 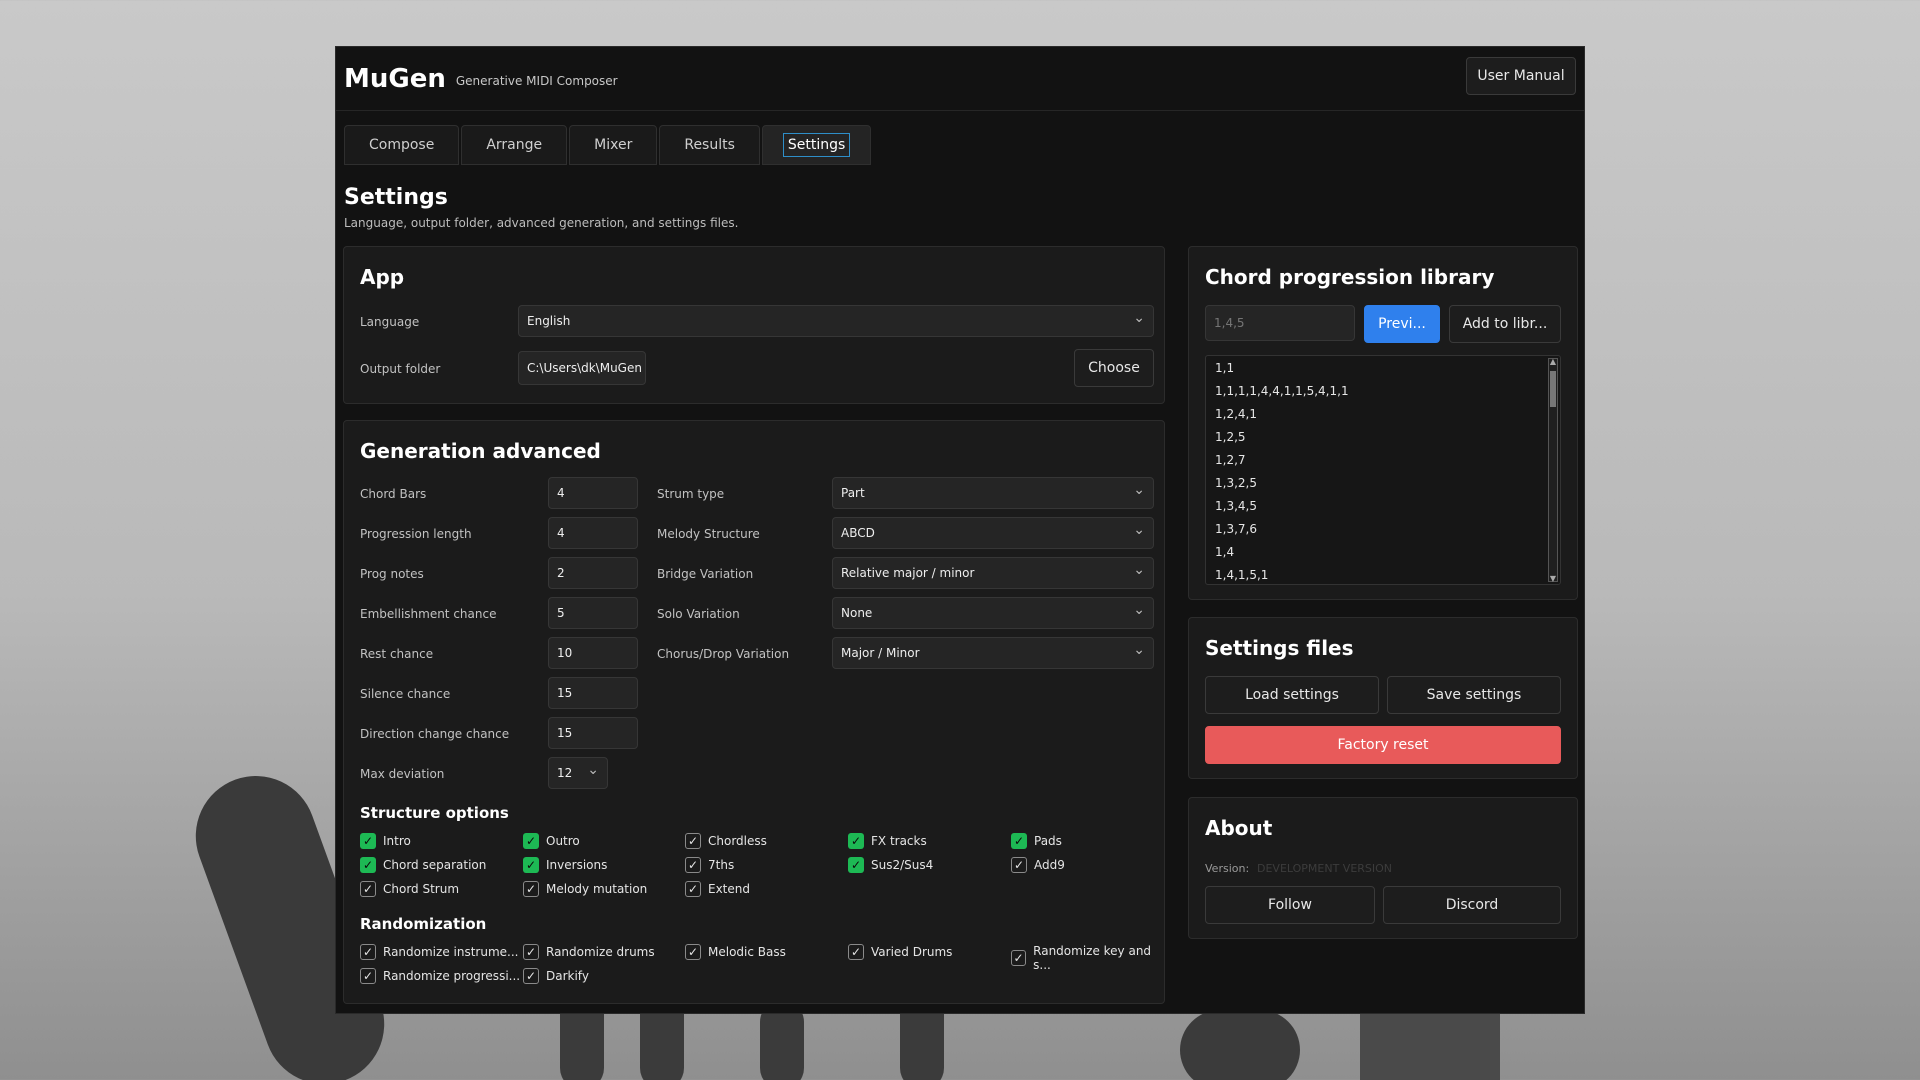 I want to click on gen-number-input: 2, so click(x=593, y=573).